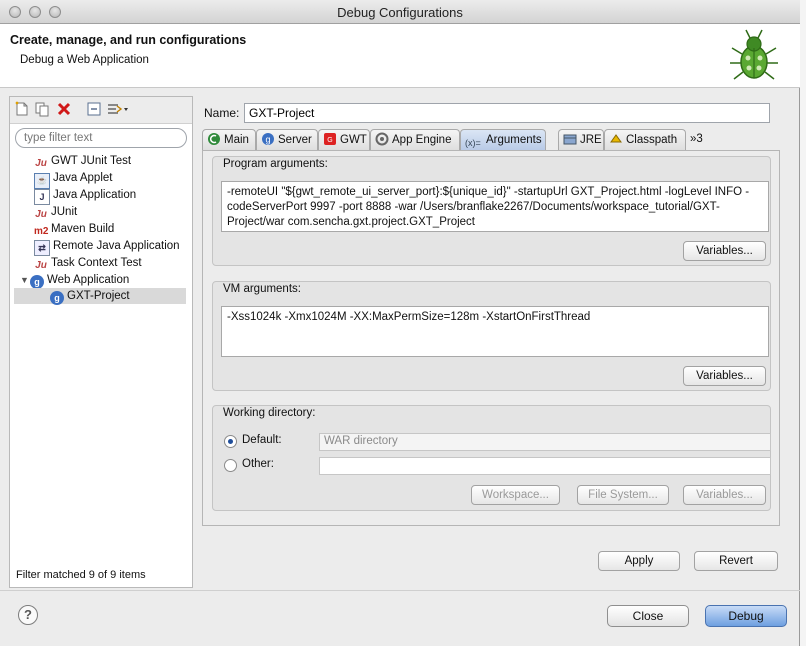 The height and width of the screenshot is (646, 806). What do you see at coordinates (91, 161) in the screenshot?
I see `tree-item-label: GWT JUnit Test` at bounding box center [91, 161].